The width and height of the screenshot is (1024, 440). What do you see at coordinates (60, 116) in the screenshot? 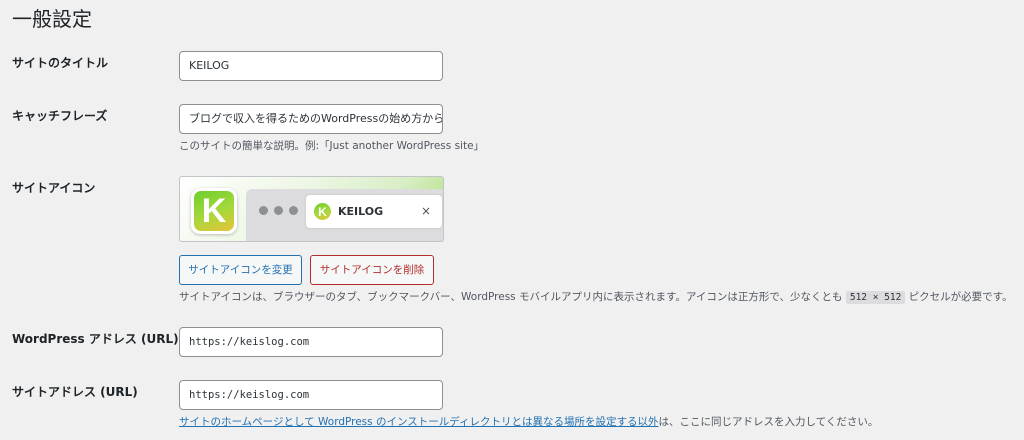
I see `tagline-label: キャッチフレーズ` at bounding box center [60, 116].